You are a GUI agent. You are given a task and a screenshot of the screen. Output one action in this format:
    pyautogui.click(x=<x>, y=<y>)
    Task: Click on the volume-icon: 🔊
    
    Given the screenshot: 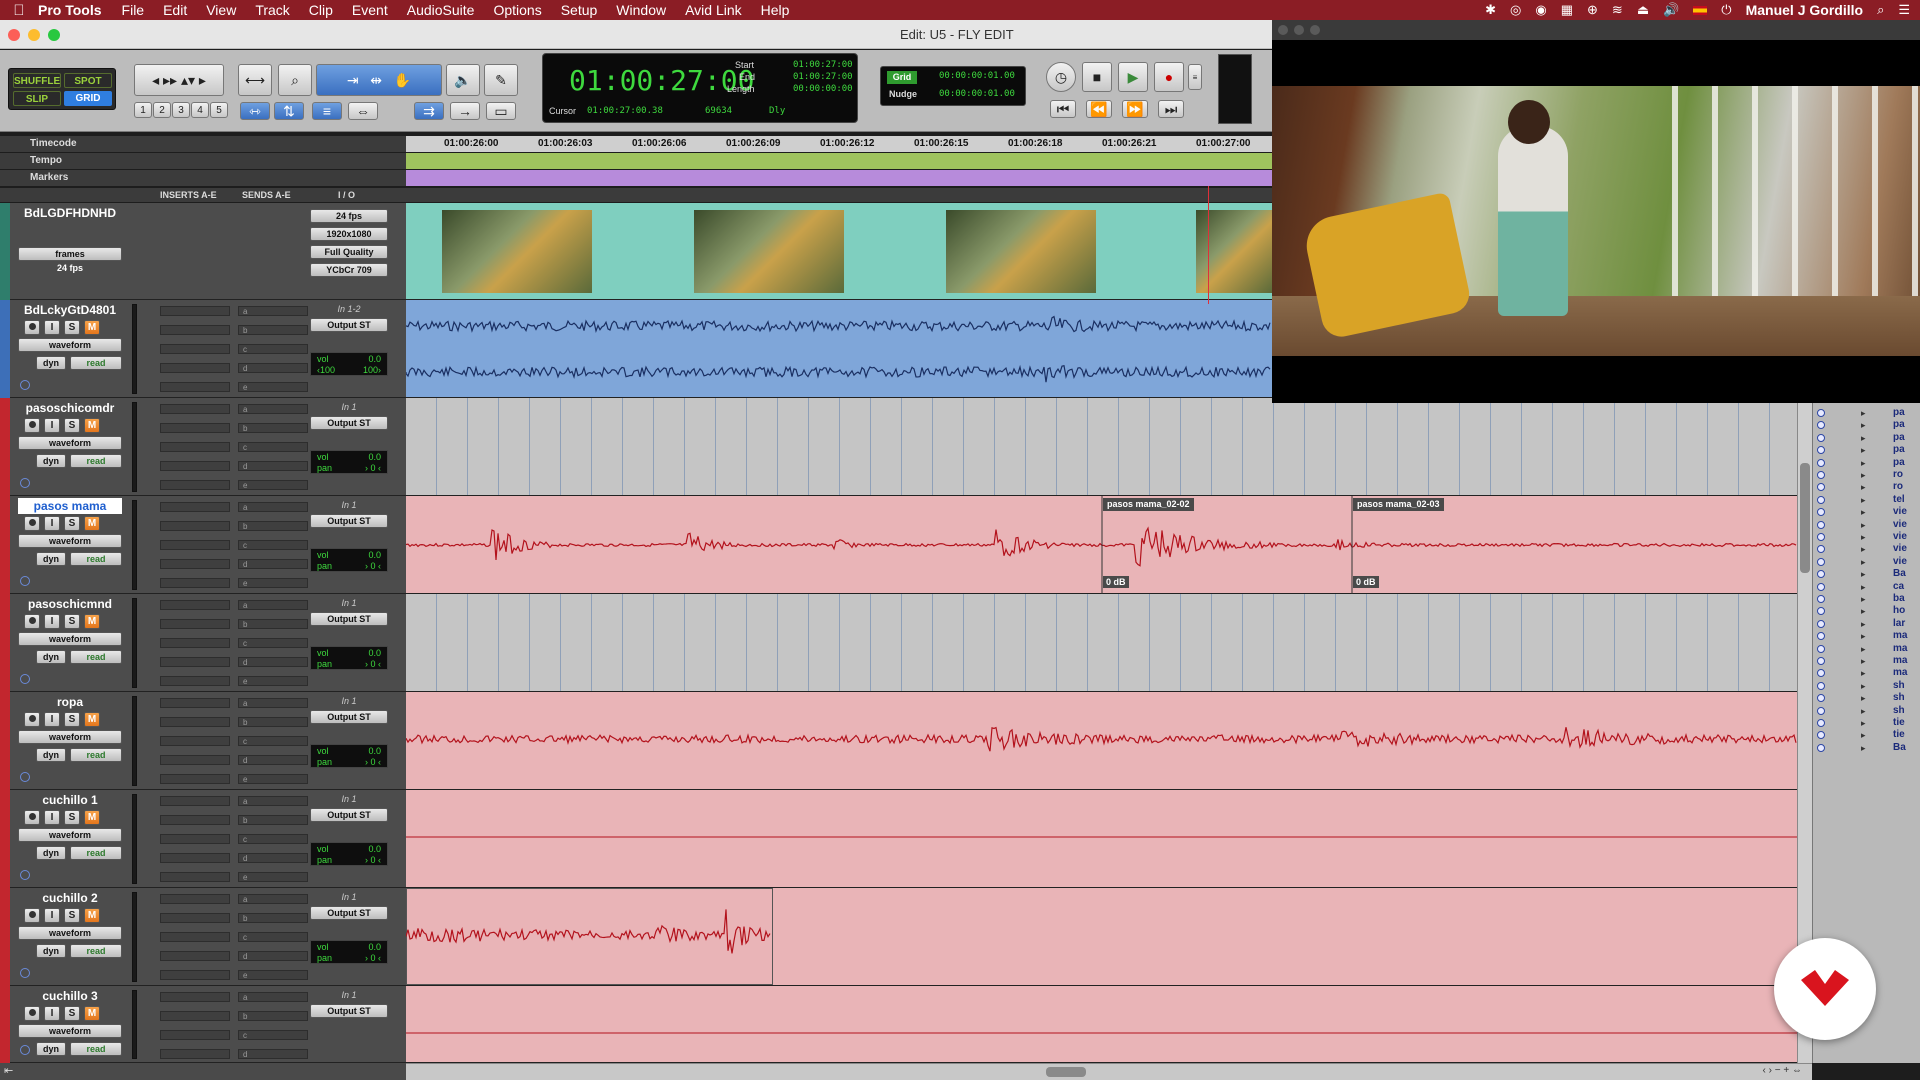 What is the action you would take?
    pyautogui.click(x=1671, y=10)
    